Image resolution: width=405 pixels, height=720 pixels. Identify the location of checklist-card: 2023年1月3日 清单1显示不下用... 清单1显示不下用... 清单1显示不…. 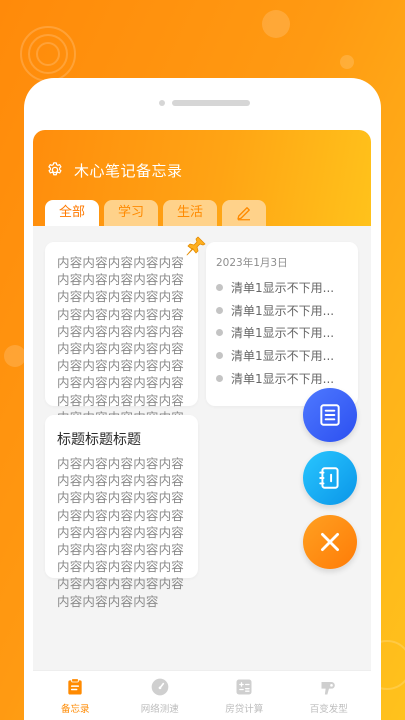
(282, 324).